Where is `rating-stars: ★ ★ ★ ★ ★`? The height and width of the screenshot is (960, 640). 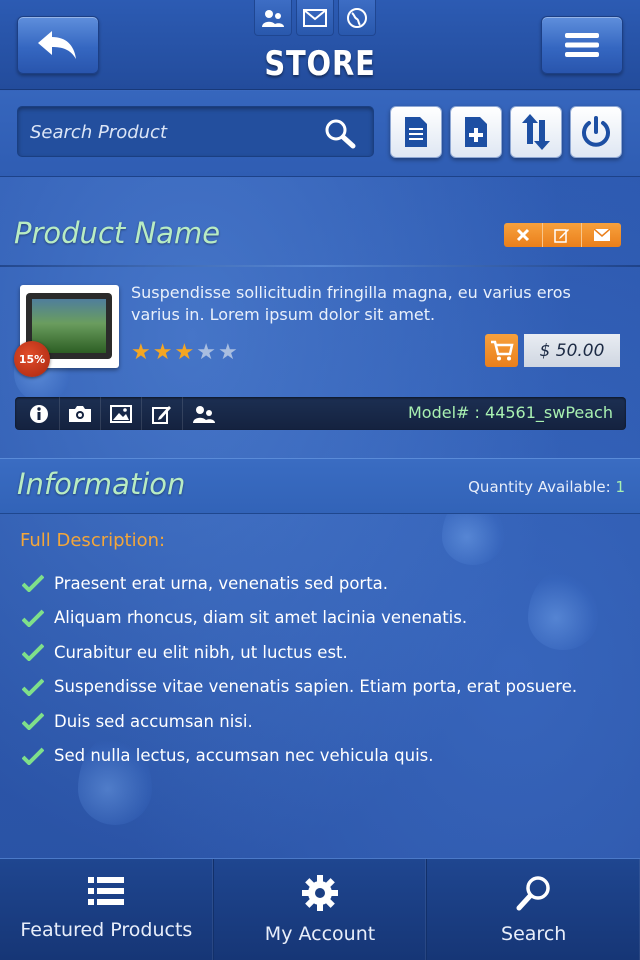
rating-stars: ★ ★ ★ ★ ★ is located at coordinates (184, 353).